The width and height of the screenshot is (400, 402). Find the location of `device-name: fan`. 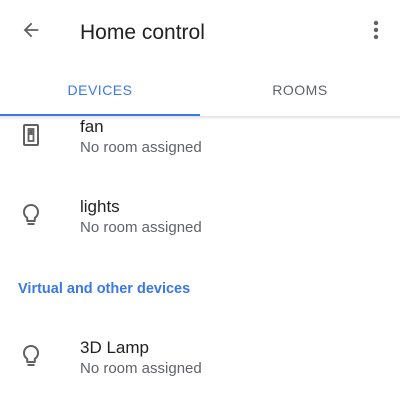

device-name: fan is located at coordinates (92, 126).